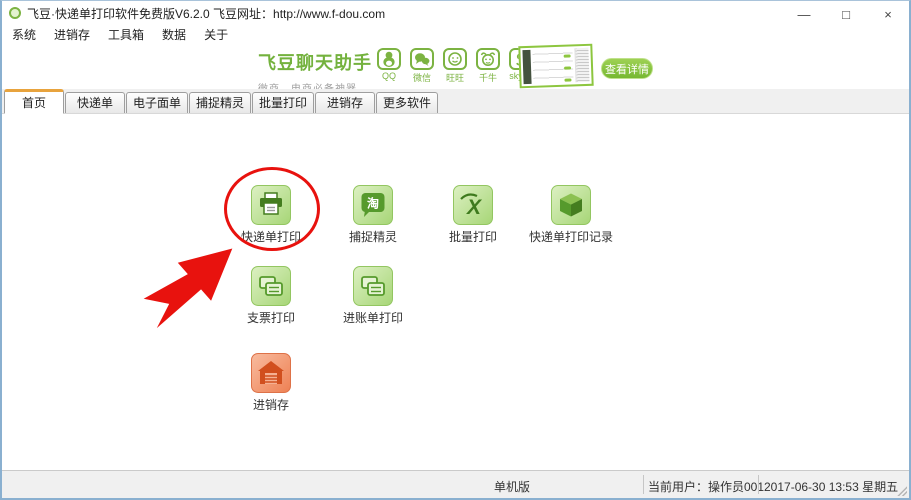  Describe the element at coordinates (454, 78) in the screenshot. I see `chat-tool-label: 旺旺` at that location.